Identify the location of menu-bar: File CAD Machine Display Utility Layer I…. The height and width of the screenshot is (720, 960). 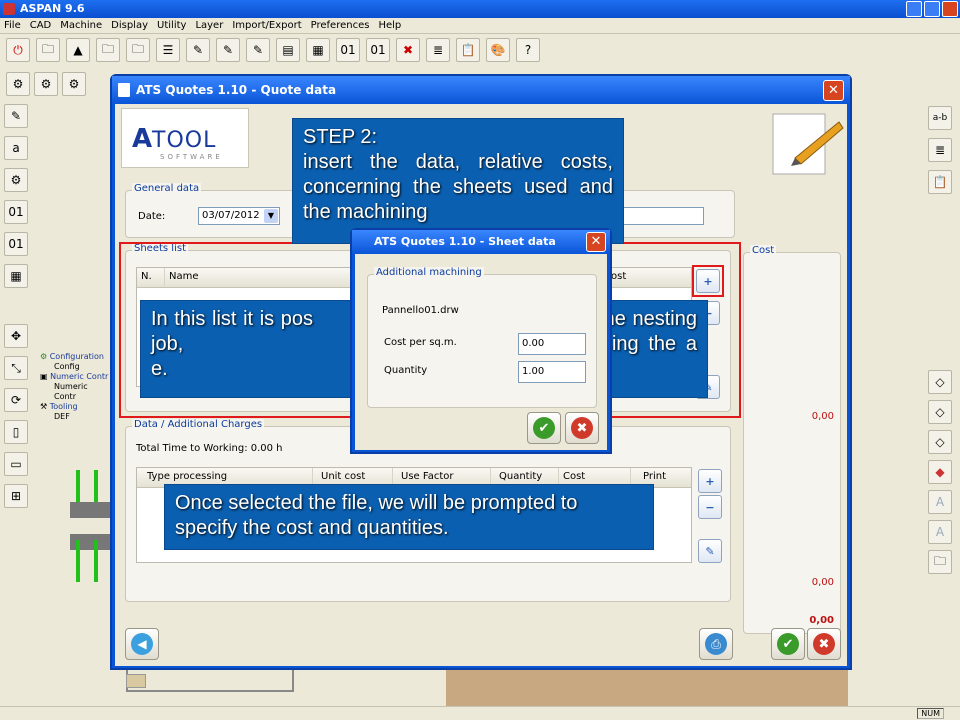
(480, 26).